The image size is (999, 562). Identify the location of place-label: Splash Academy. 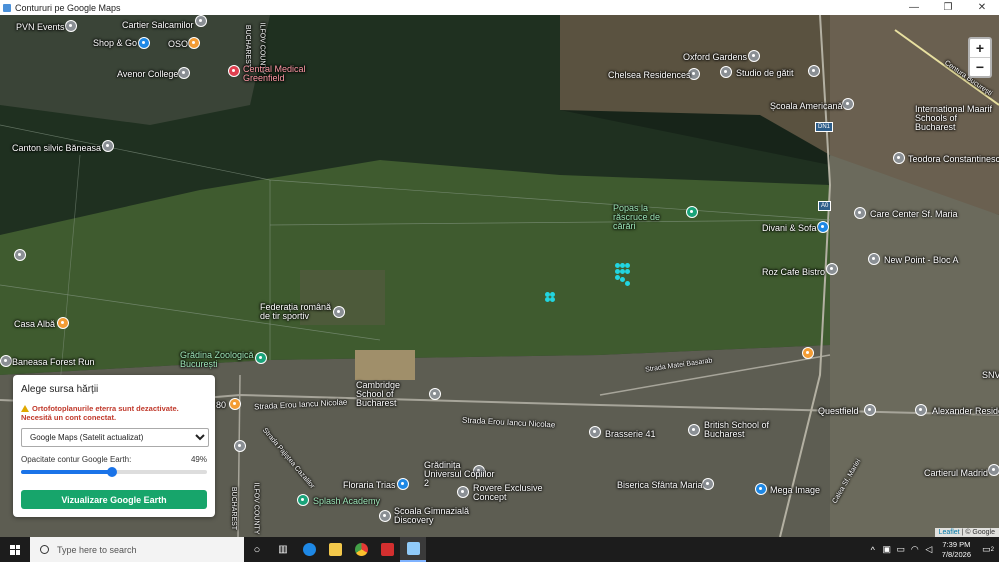
(346, 501).